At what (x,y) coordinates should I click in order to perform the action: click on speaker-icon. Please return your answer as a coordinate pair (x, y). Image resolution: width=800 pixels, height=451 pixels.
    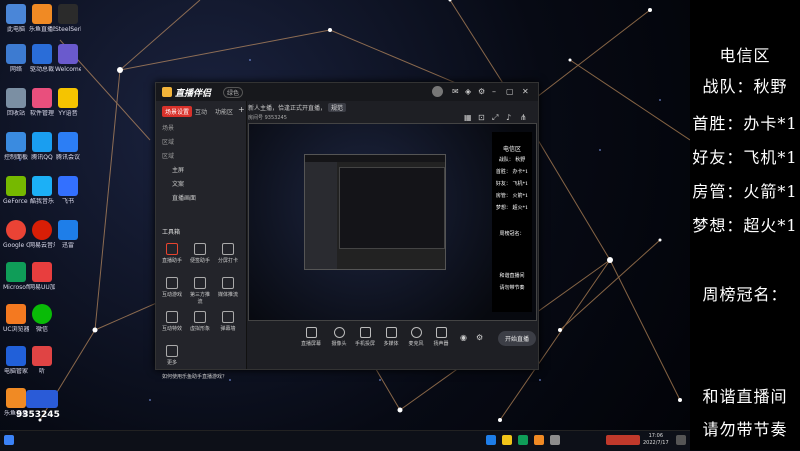
    Looking at the image, I should click on (441, 332).